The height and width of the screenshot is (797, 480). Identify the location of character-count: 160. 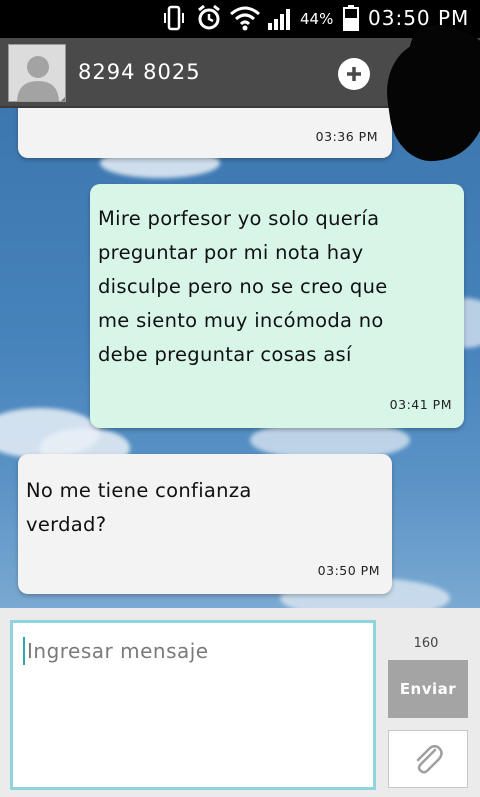
(426, 643).